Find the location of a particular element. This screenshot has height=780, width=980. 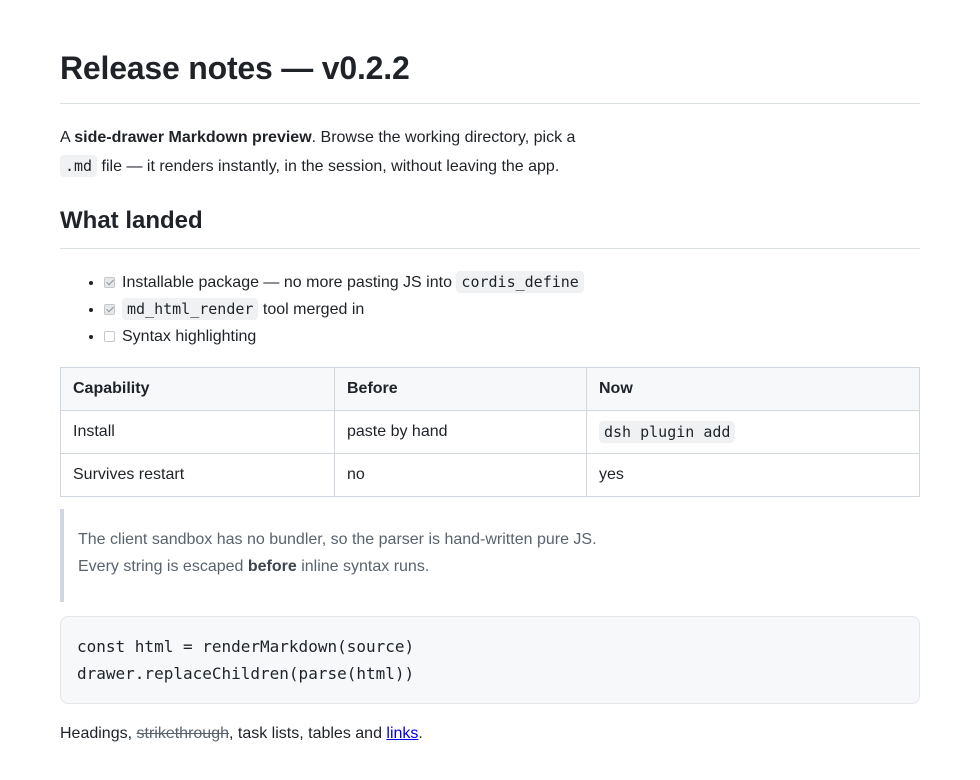

task-checkbox-unchecked is located at coordinates (109, 336).